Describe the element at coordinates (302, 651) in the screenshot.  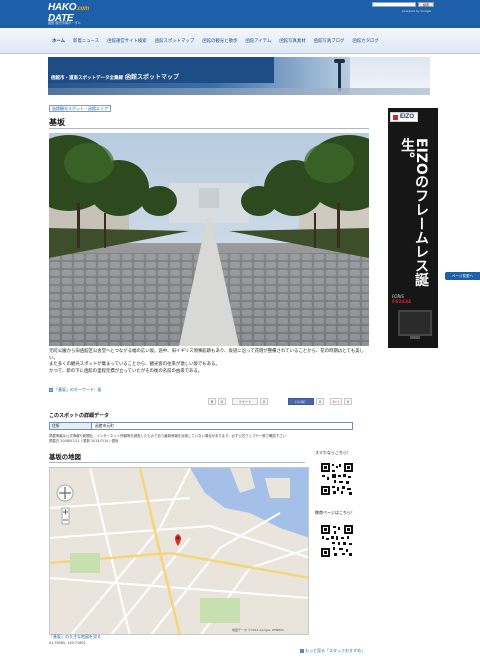
I see `arrow-icon` at that location.